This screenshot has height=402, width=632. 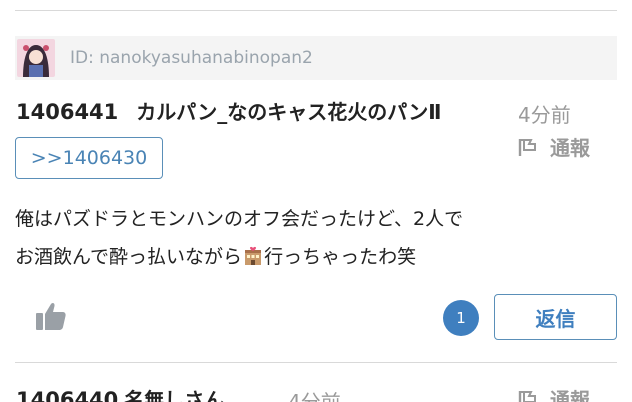 I want to click on reply-count-badge: 1, so click(x=461, y=318).